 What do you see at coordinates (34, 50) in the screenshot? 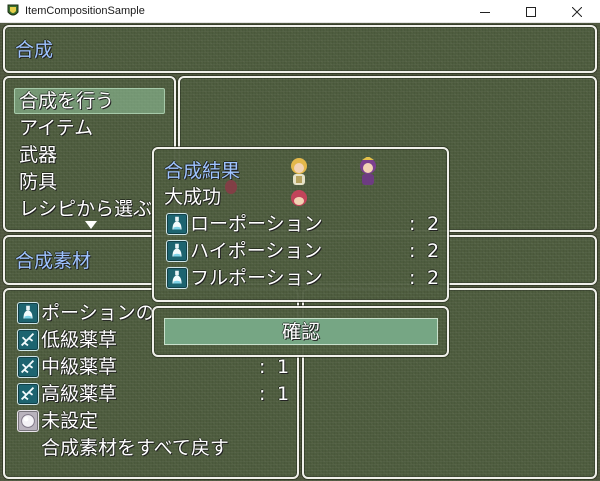
I see `scene-title: 合成` at bounding box center [34, 50].